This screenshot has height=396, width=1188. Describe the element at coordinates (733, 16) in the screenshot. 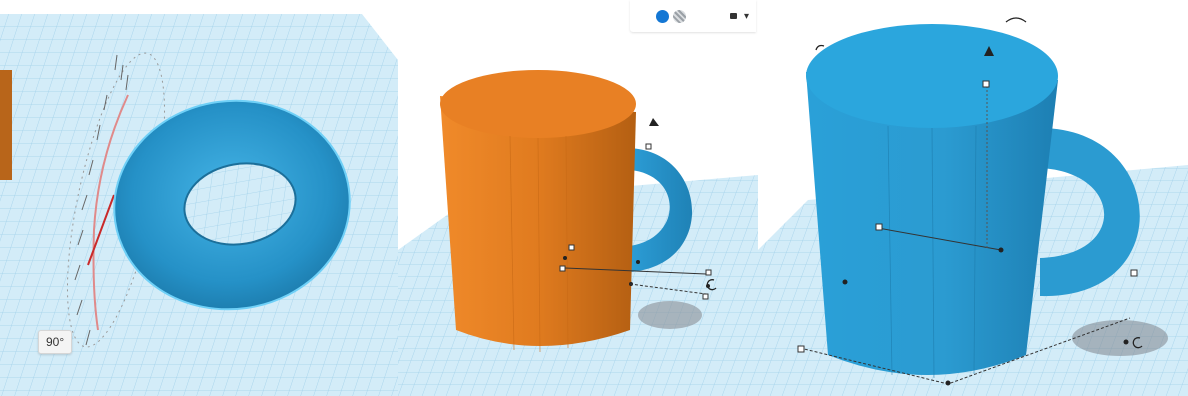

I see `lock-icon` at that location.